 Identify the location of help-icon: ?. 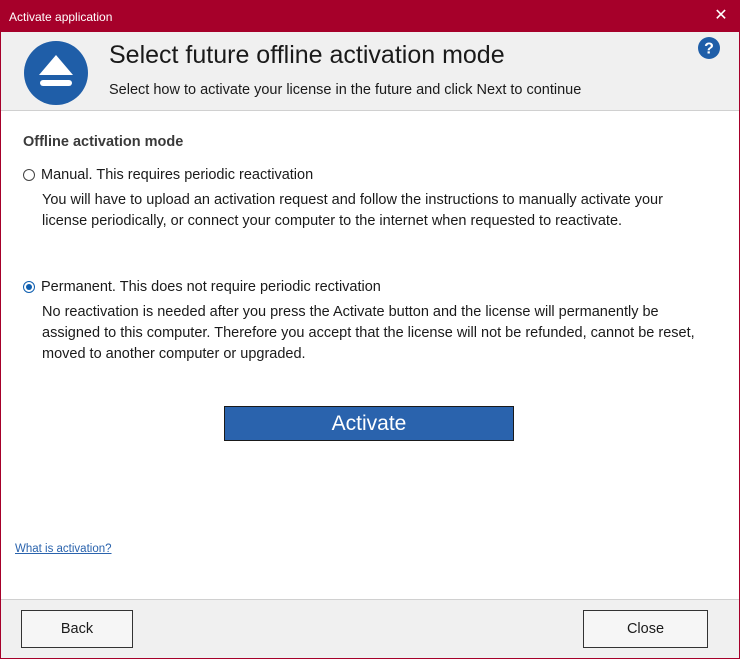
(709, 48).